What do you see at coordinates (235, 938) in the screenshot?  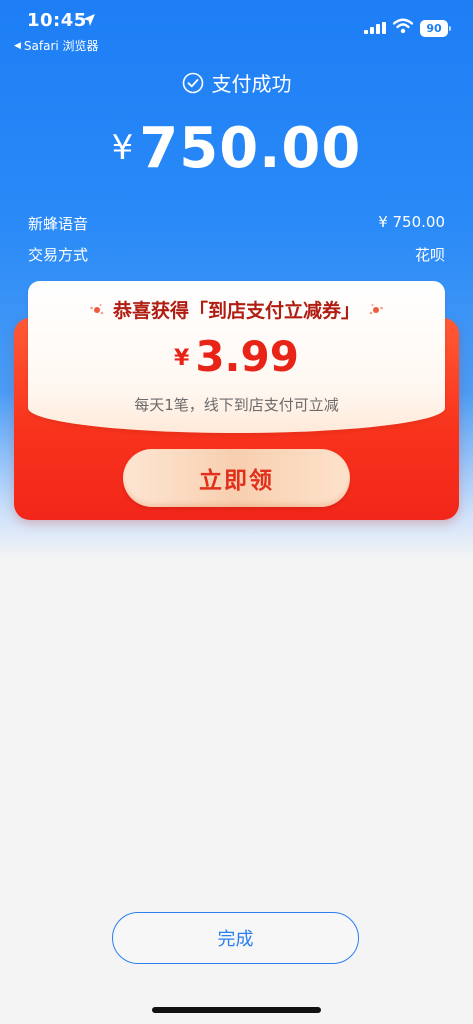 I see `done-button: 完成` at bounding box center [235, 938].